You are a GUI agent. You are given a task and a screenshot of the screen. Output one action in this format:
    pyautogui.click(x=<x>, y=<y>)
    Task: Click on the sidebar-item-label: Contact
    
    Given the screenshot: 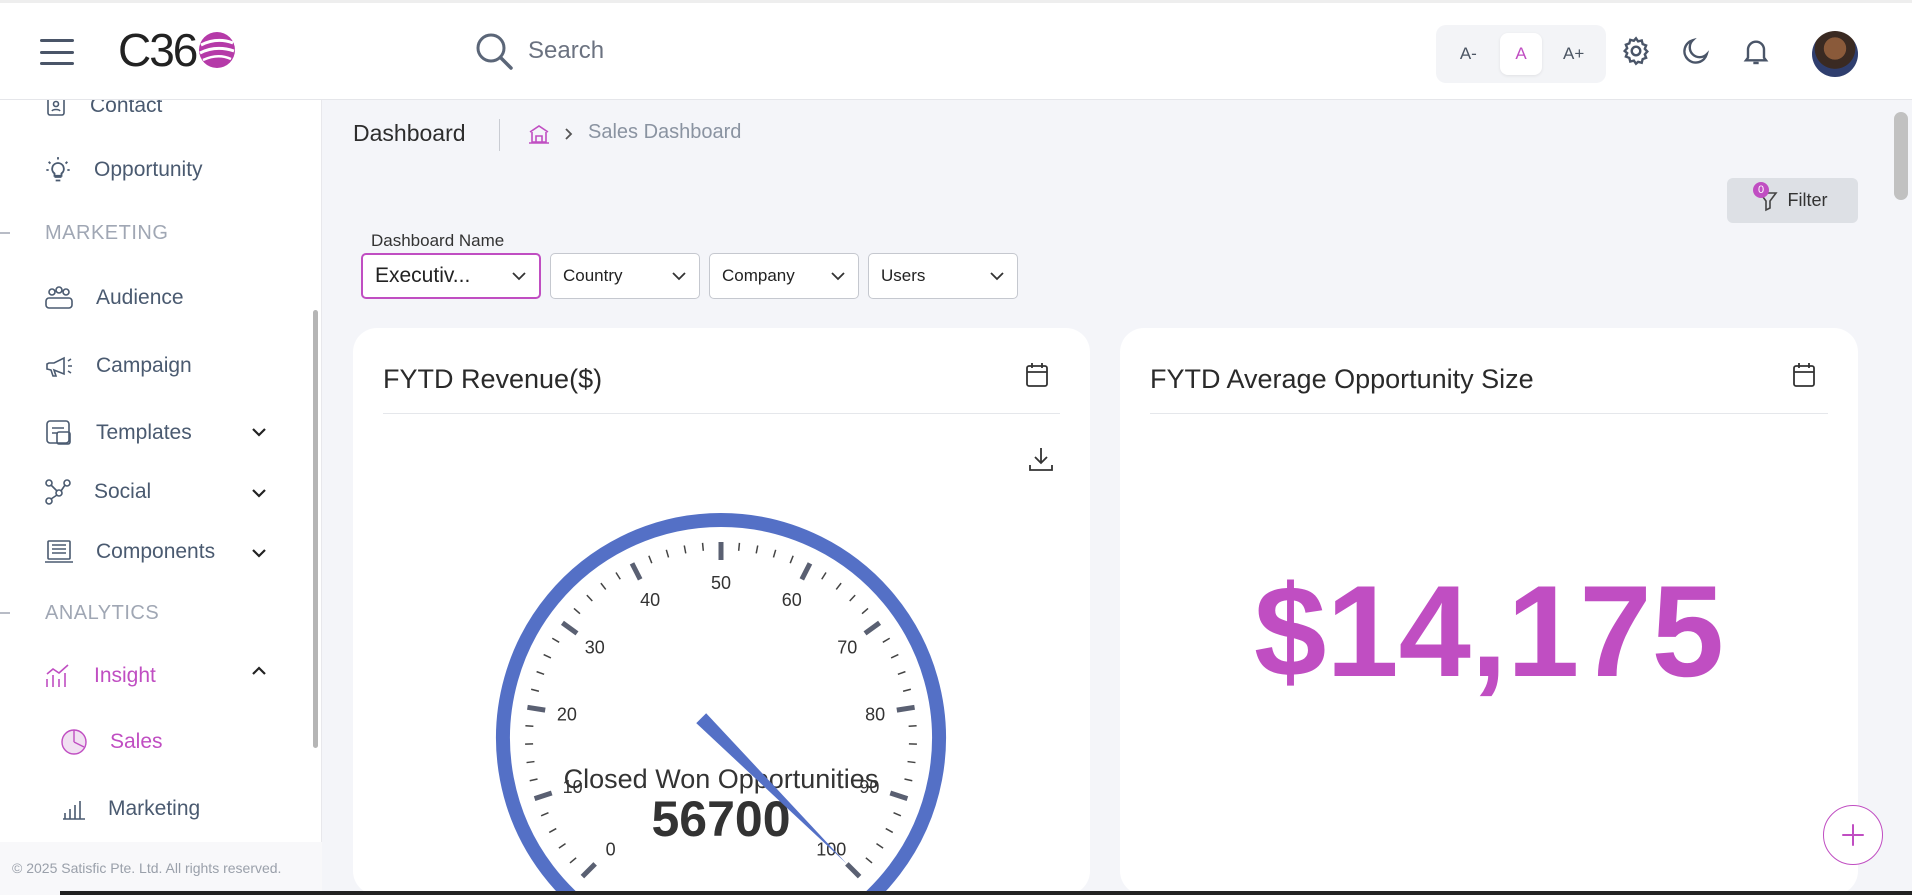 What is the action you would take?
    pyautogui.click(x=126, y=108)
    